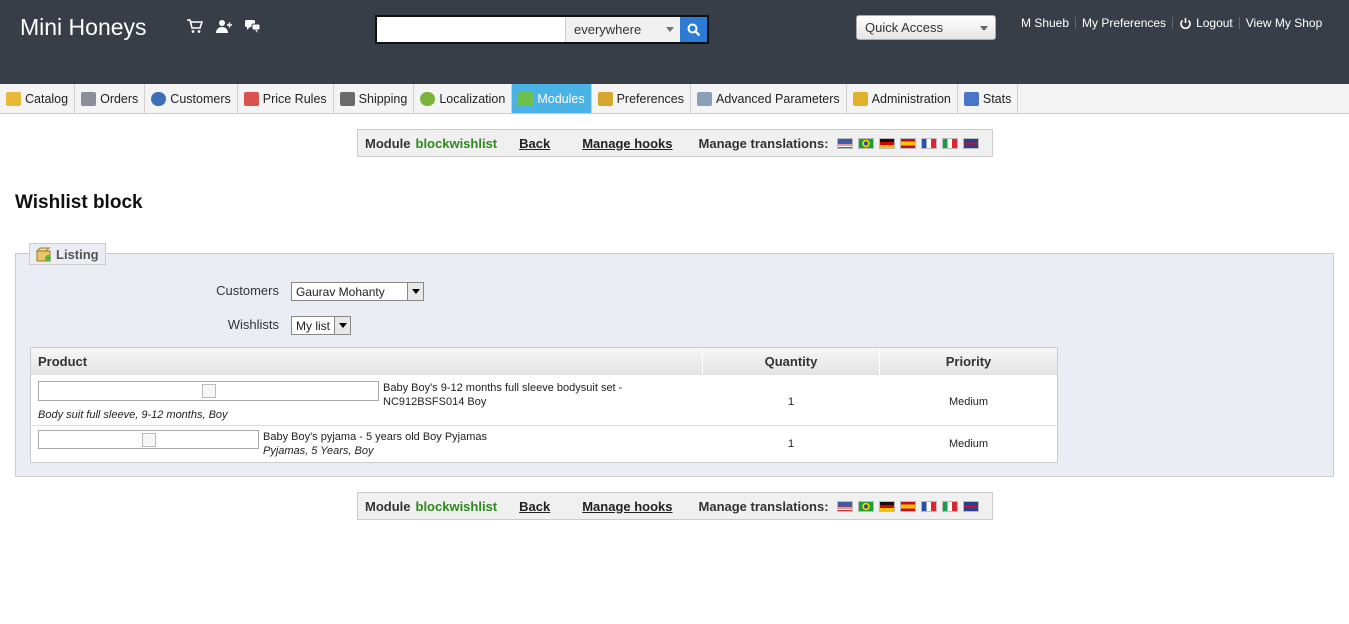 Image resolution: width=1349 pixels, height=624 pixels. Describe the element at coordinates (561, 98) in the screenshot. I see `tab-label: Modules` at that location.